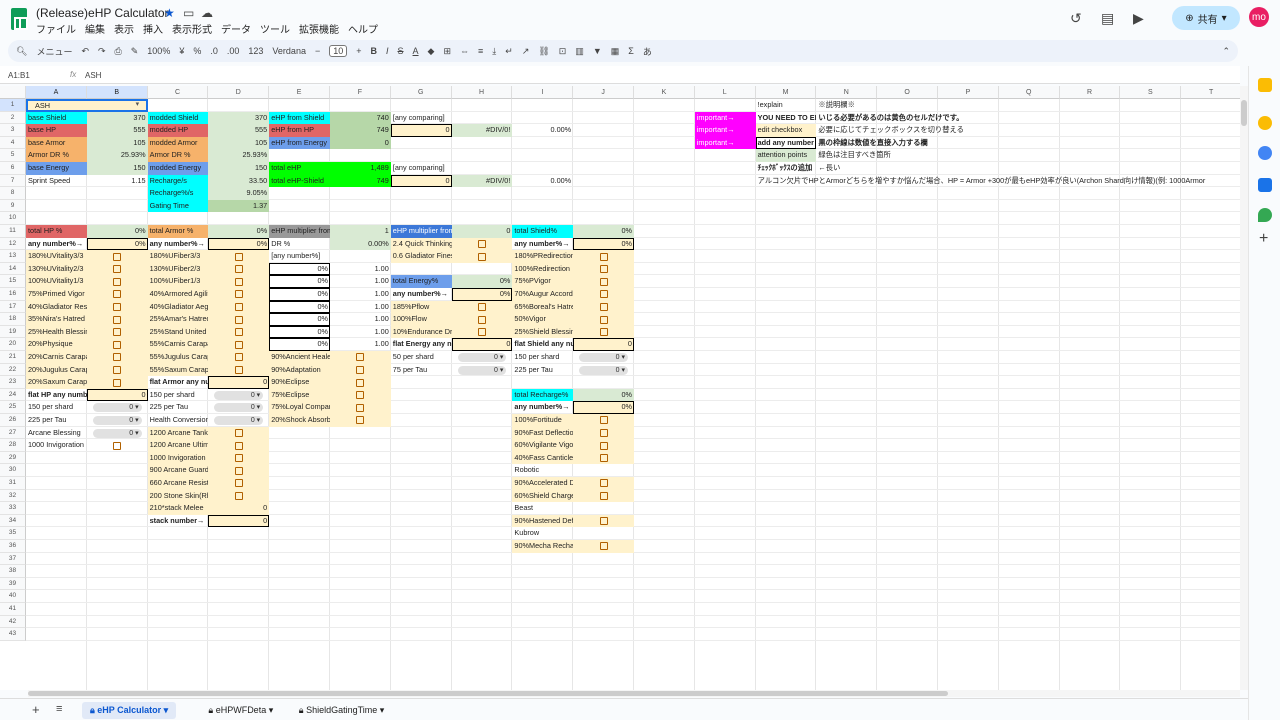 The height and width of the screenshot is (720, 1280). I want to click on star-icon: ★, so click(169, 13).